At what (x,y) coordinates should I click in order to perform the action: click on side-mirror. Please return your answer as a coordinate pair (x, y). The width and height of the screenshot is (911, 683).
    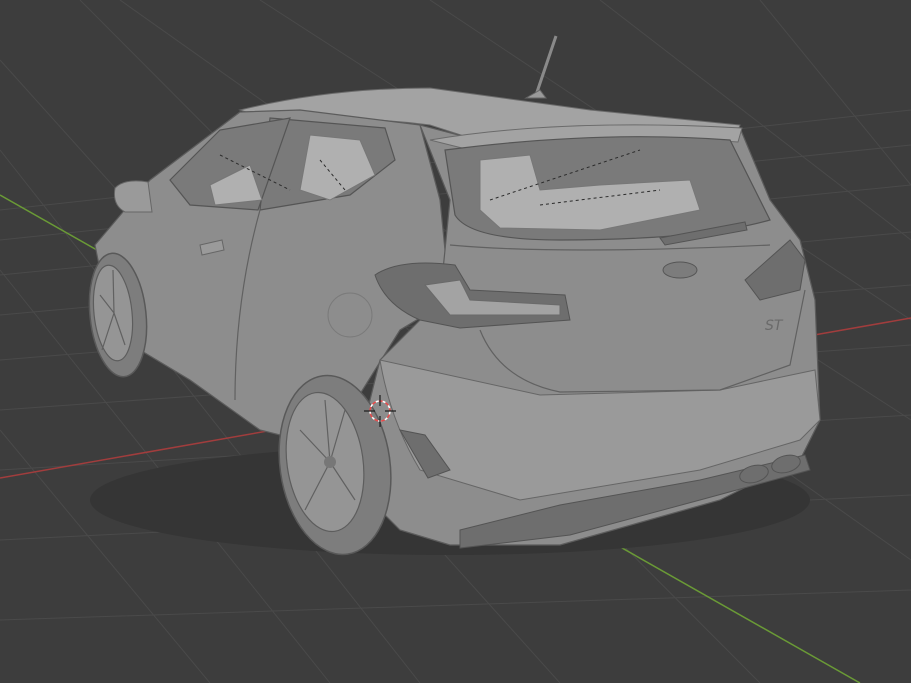
    Looking at the image, I should click on (133, 196).